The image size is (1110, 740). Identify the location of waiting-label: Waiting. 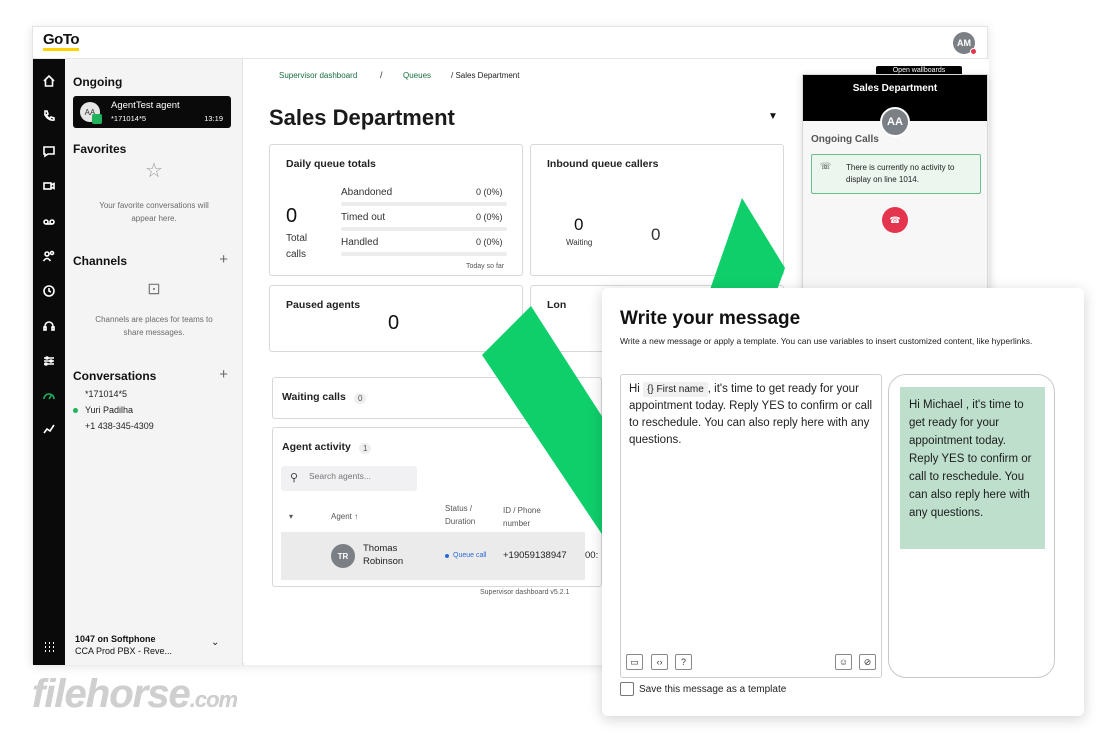
(579, 242).